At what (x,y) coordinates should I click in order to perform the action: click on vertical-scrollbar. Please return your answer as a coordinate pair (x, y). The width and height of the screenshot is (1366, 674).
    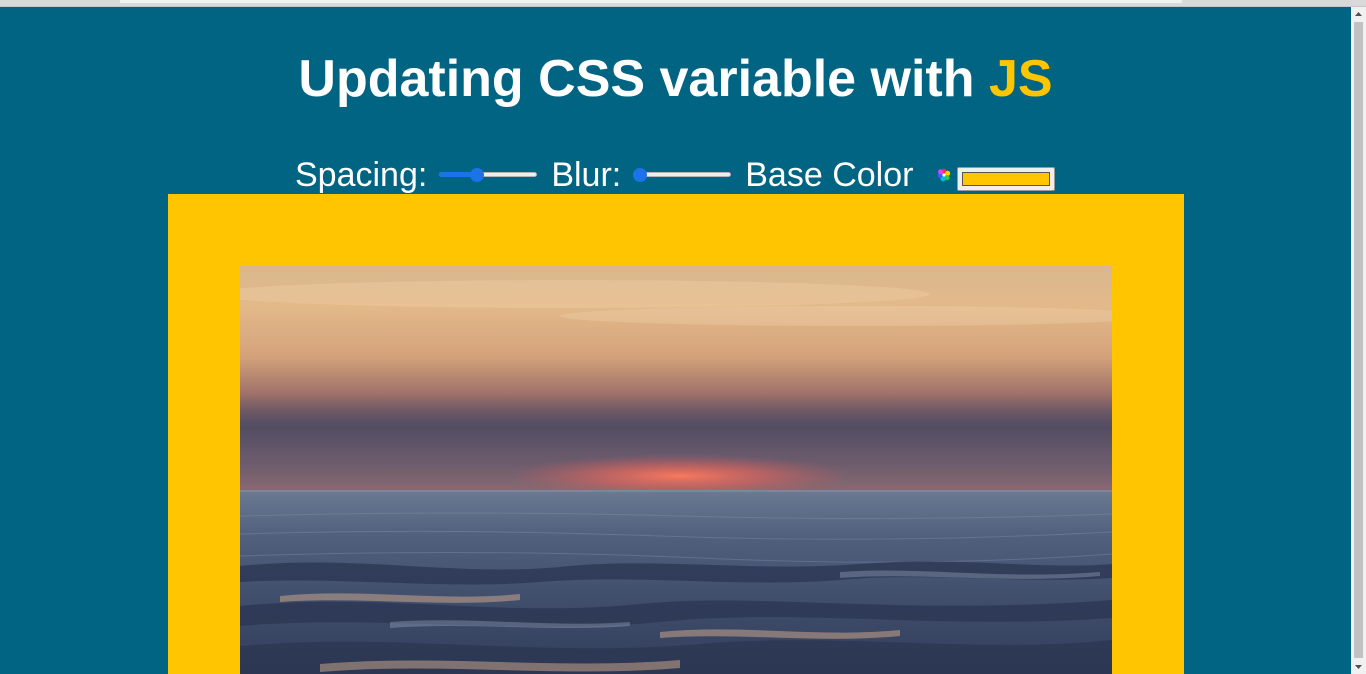
    Looking at the image, I should click on (1358, 340).